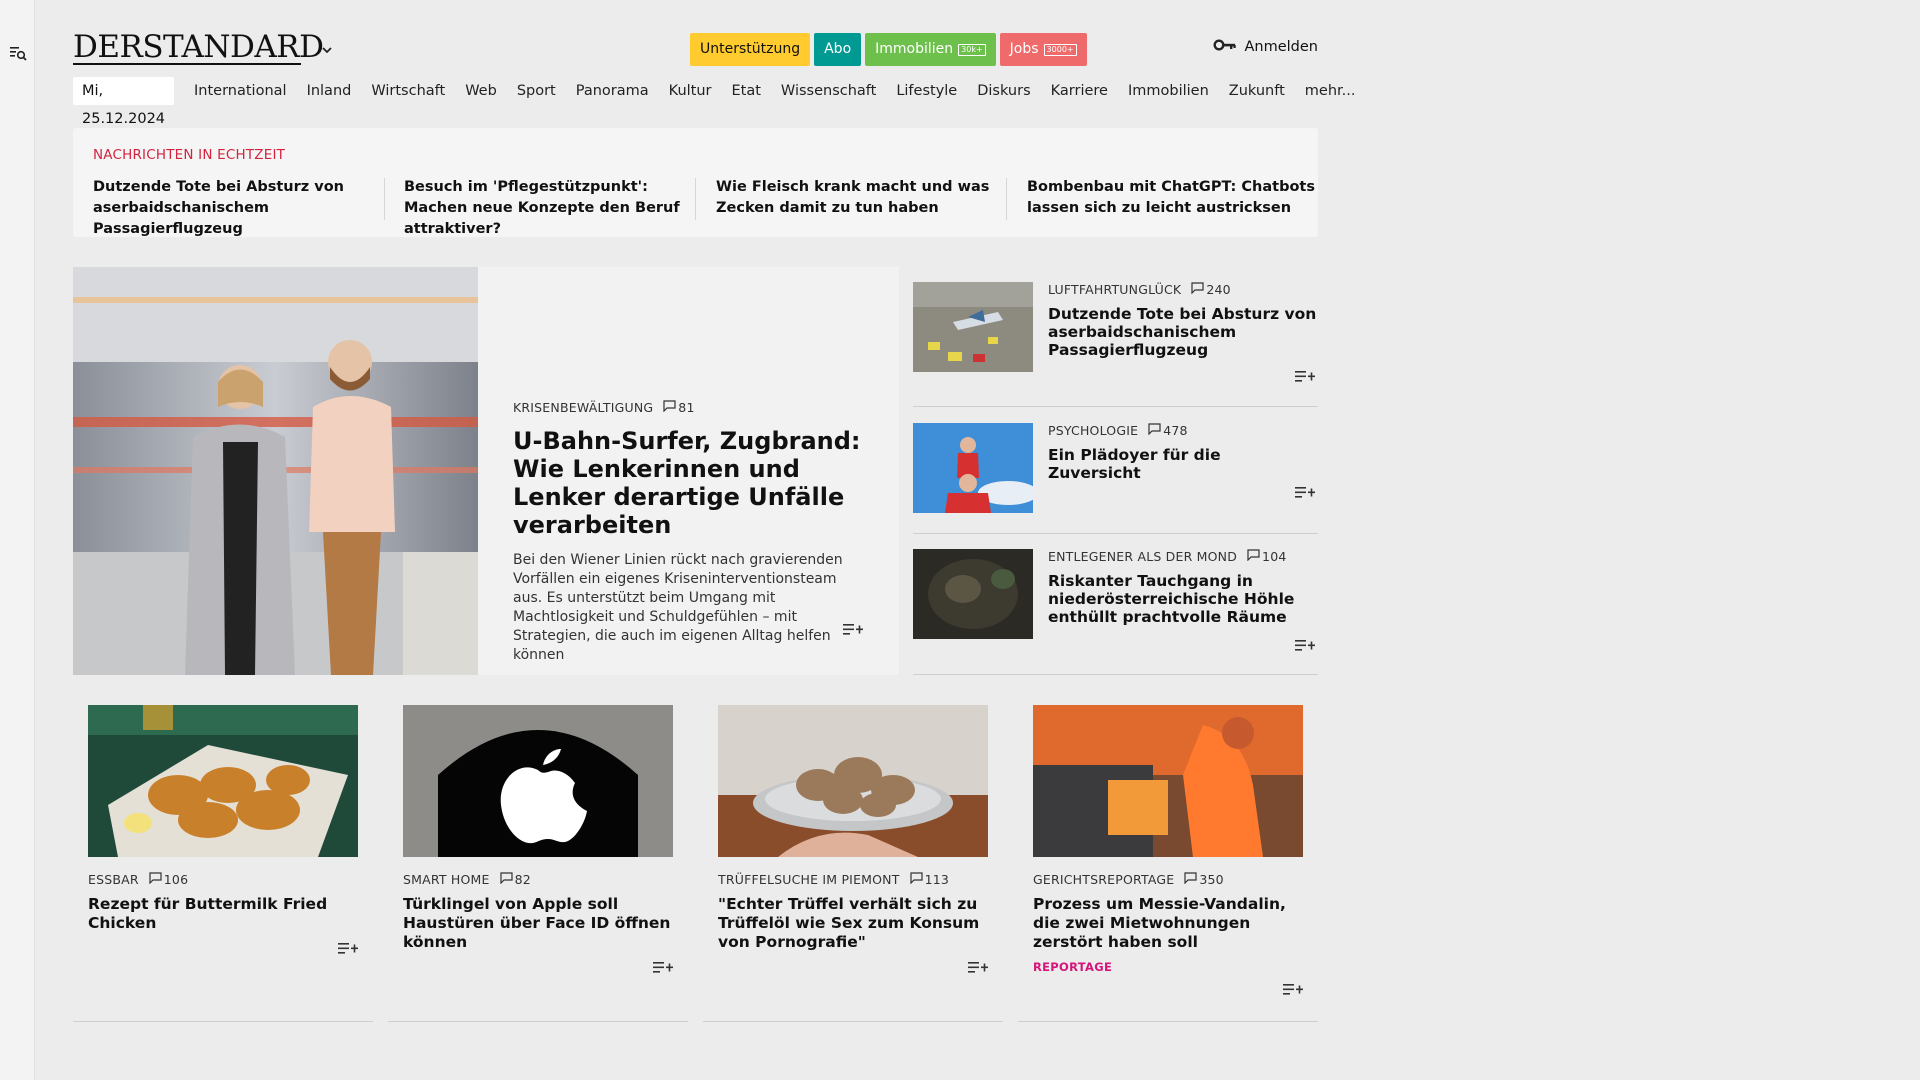 This screenshot has width=1920, height=1080. I want to click on comments-link: 104, so click(1266, 556).